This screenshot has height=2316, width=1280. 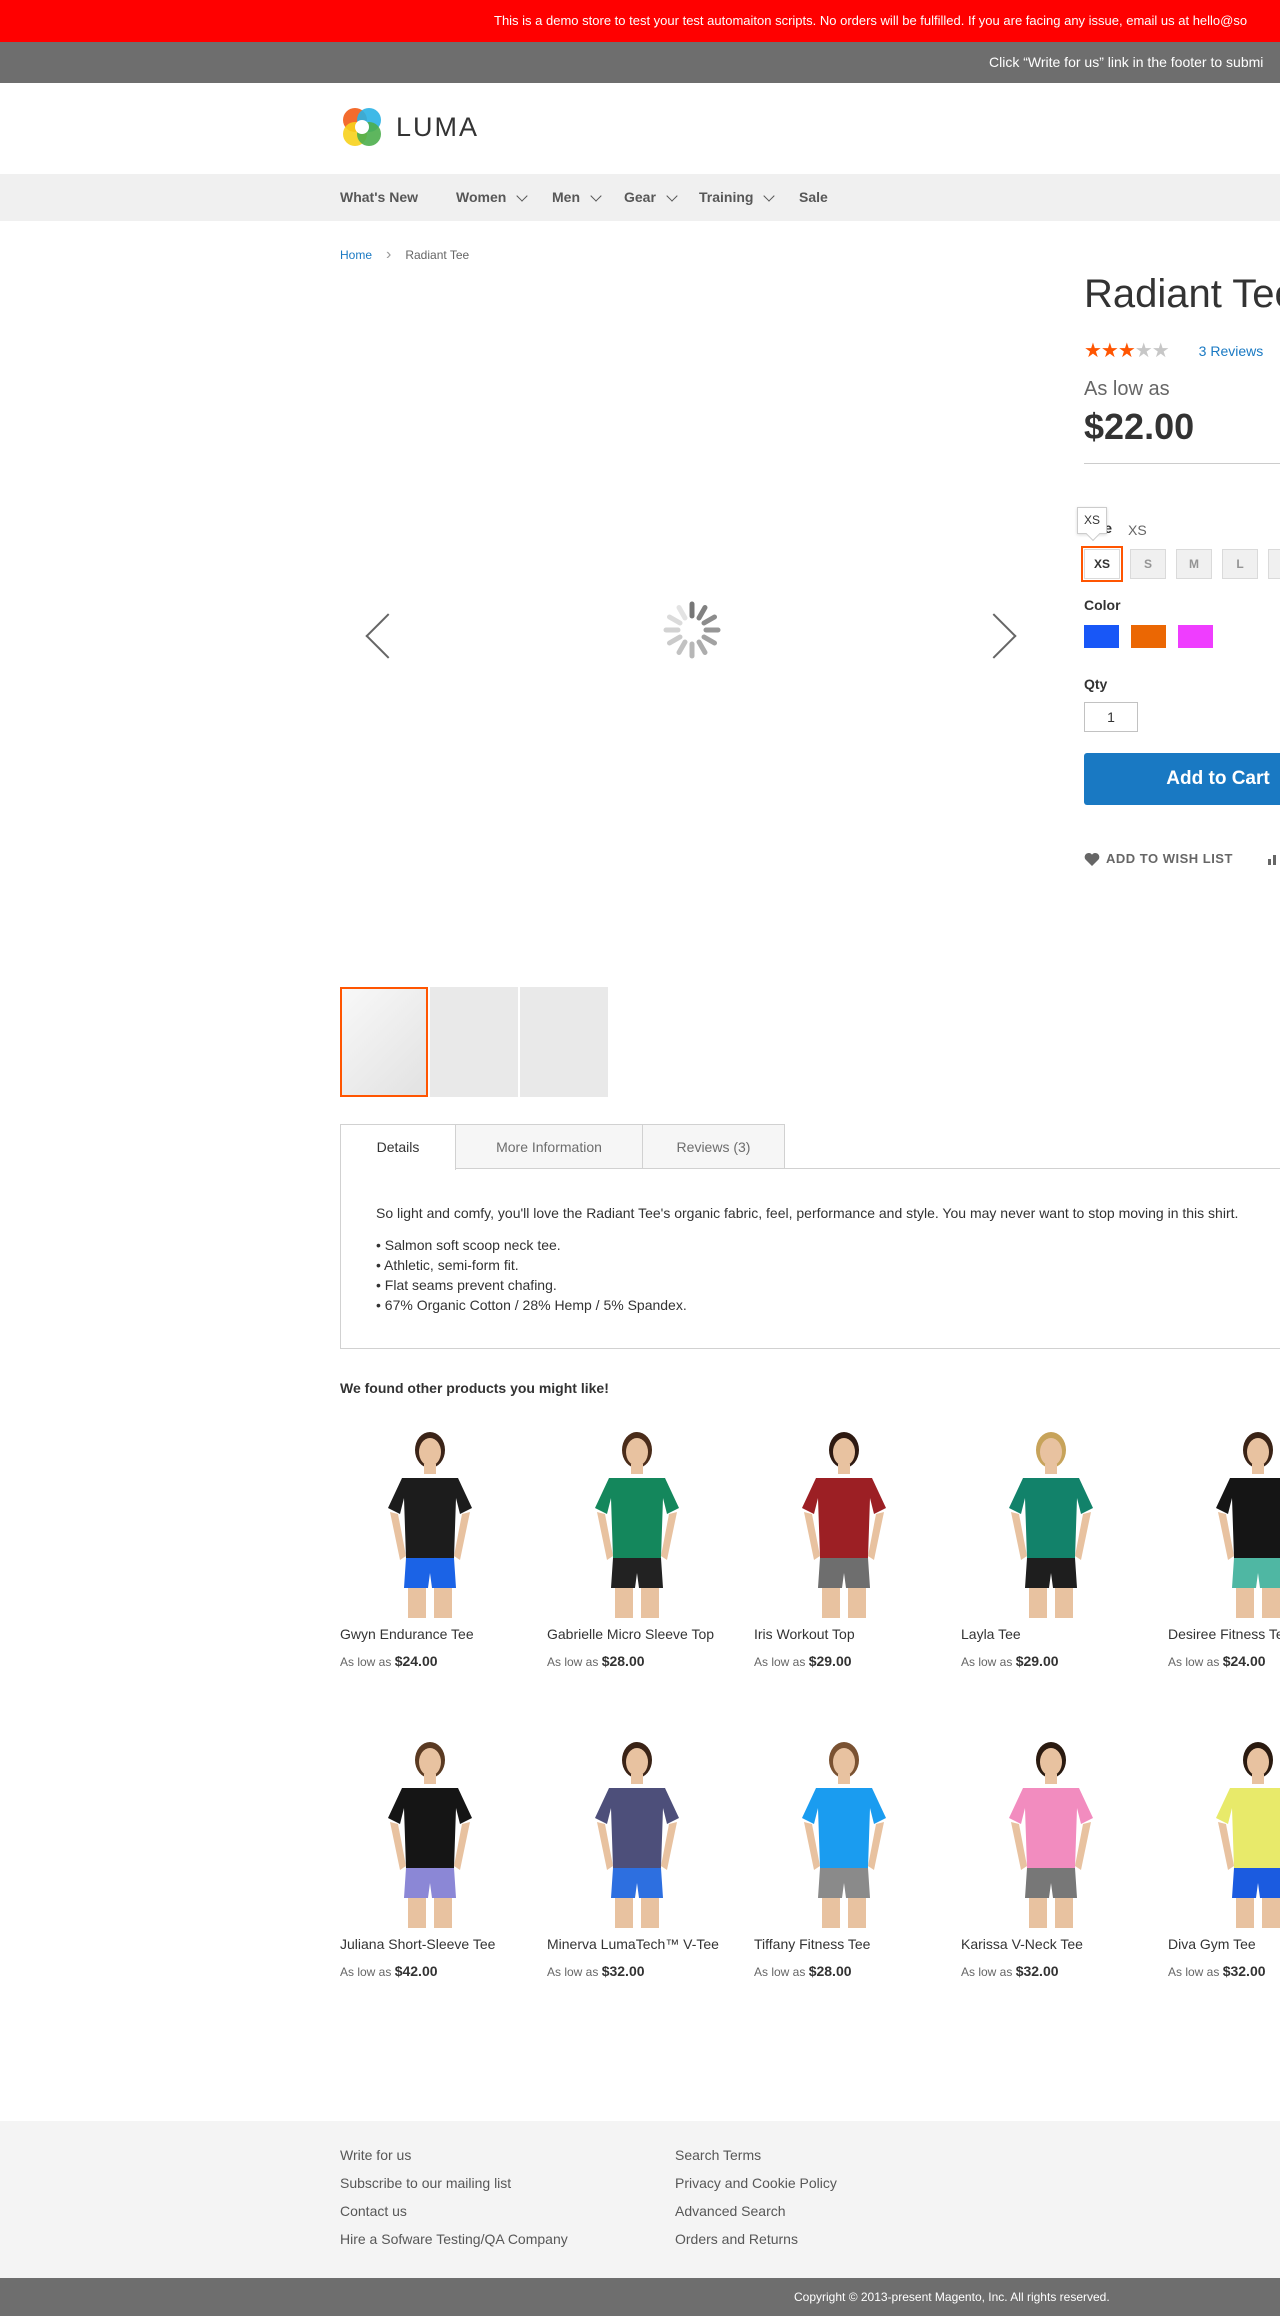 I want to click on product-name: Iris Workout Top, so click(x=844, y=1634).